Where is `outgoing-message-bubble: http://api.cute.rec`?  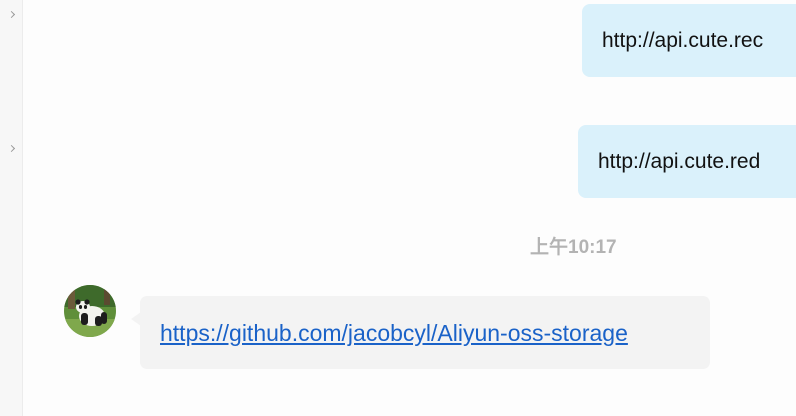 outgoing-message-bubble: http://api.cute.rec is located at coordinates (689, 40).